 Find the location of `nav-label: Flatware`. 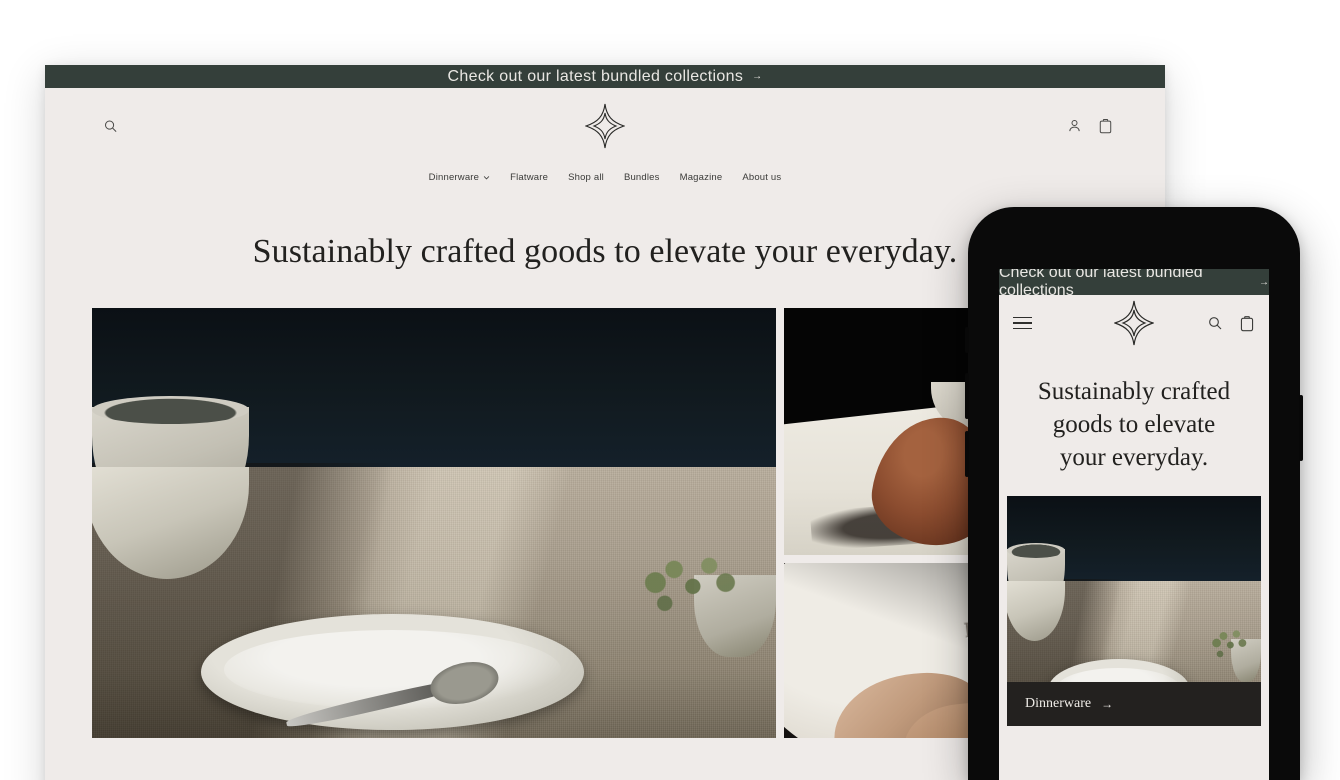

nav-label: Flatware is located at coordinates (529, 177).